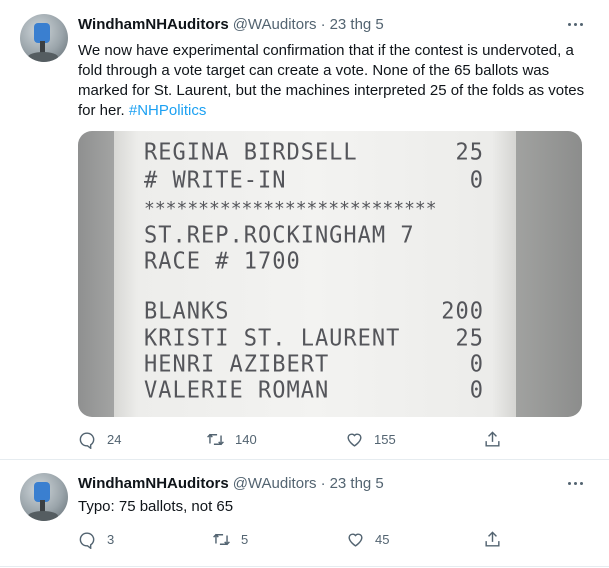  I want to click on receipt-line: BLANKS 200, so click(314, 311).